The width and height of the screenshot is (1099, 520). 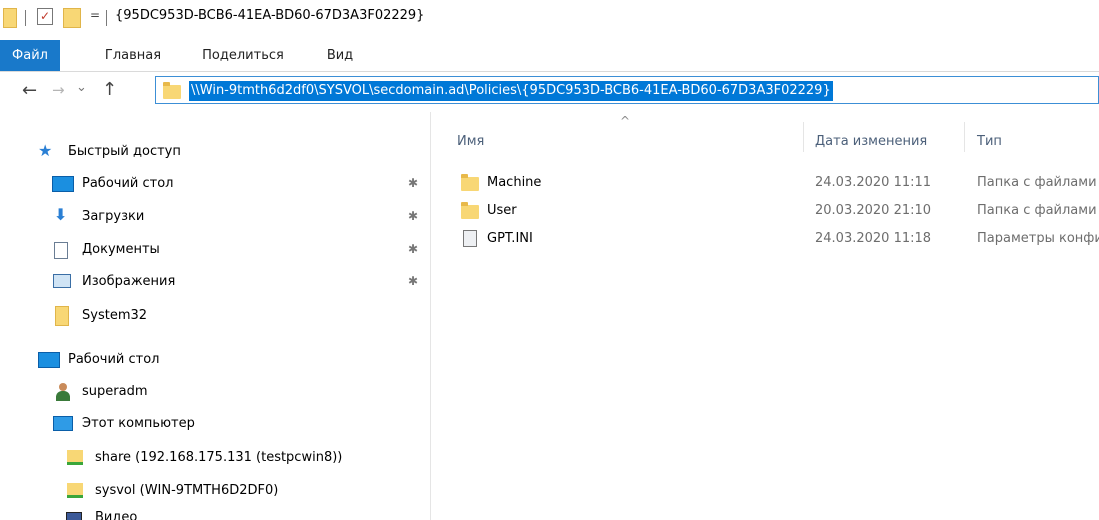 I want to click on file-date: 24.03.2020 11:18, so click(x=873, y=238).